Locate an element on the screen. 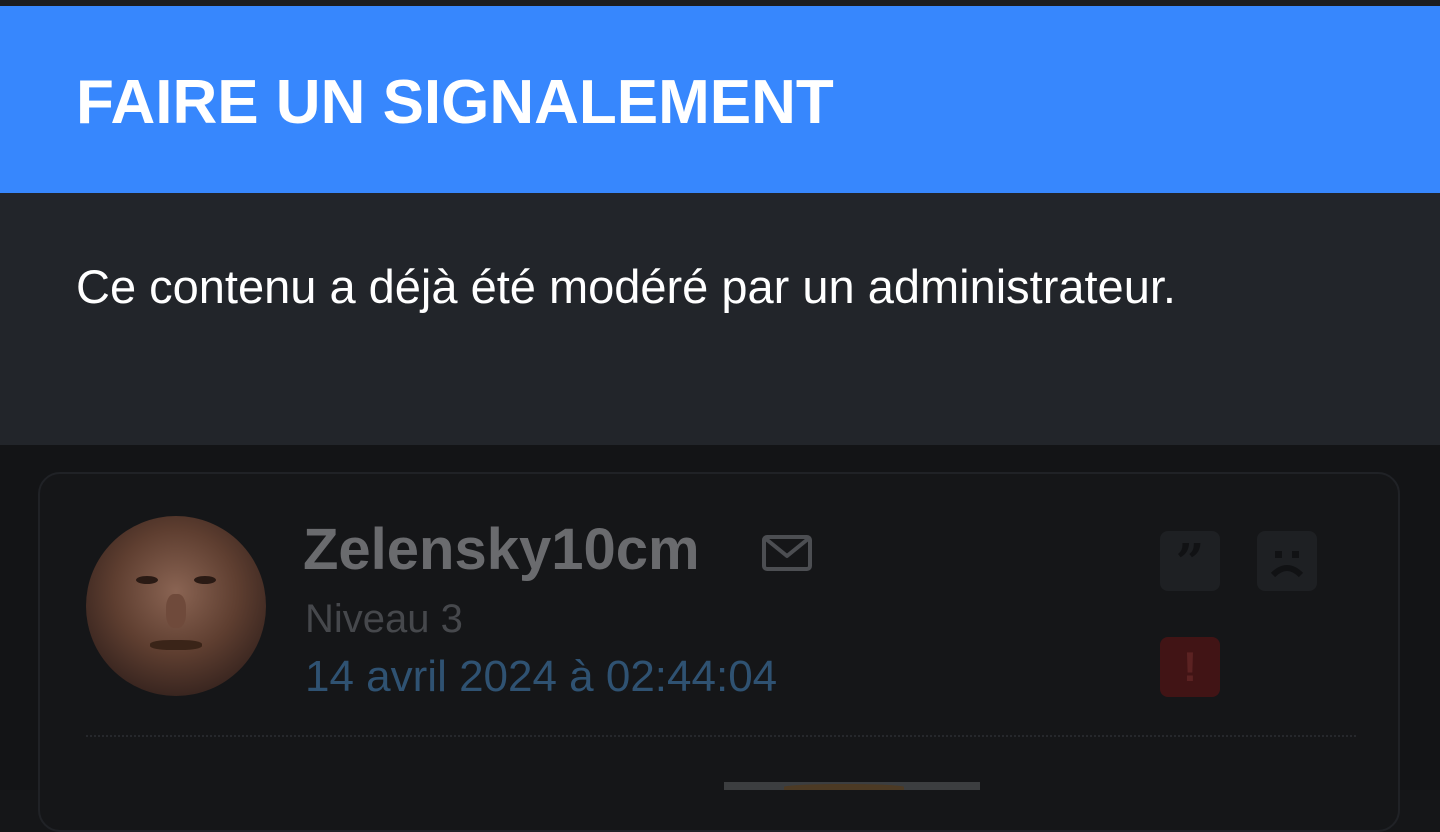 The image size is (1440, 832). modal-title: FAIRE UN SIGNALEMENT is located at coordinates (455, 102).